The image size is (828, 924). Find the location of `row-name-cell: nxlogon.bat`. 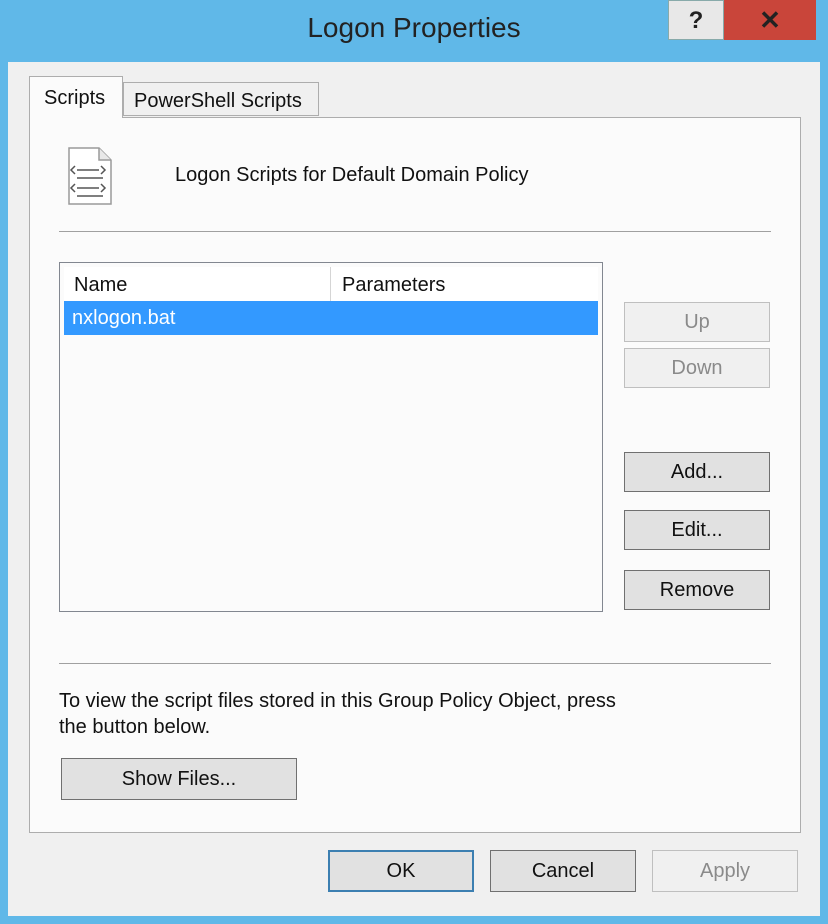

row-name-cell: nxlogon.bat is located at coordinates (124, 318).